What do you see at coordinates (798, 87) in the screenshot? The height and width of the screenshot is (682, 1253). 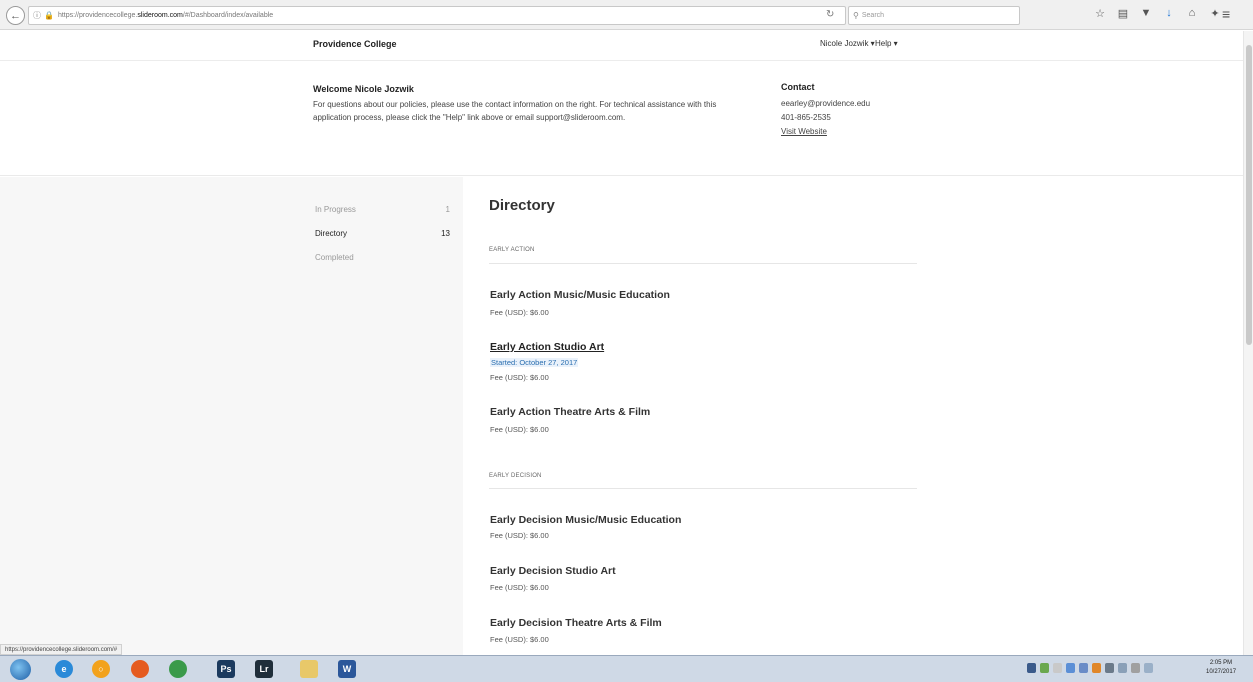 I see `contact-title: Contact` at bounding box center [798, 87].